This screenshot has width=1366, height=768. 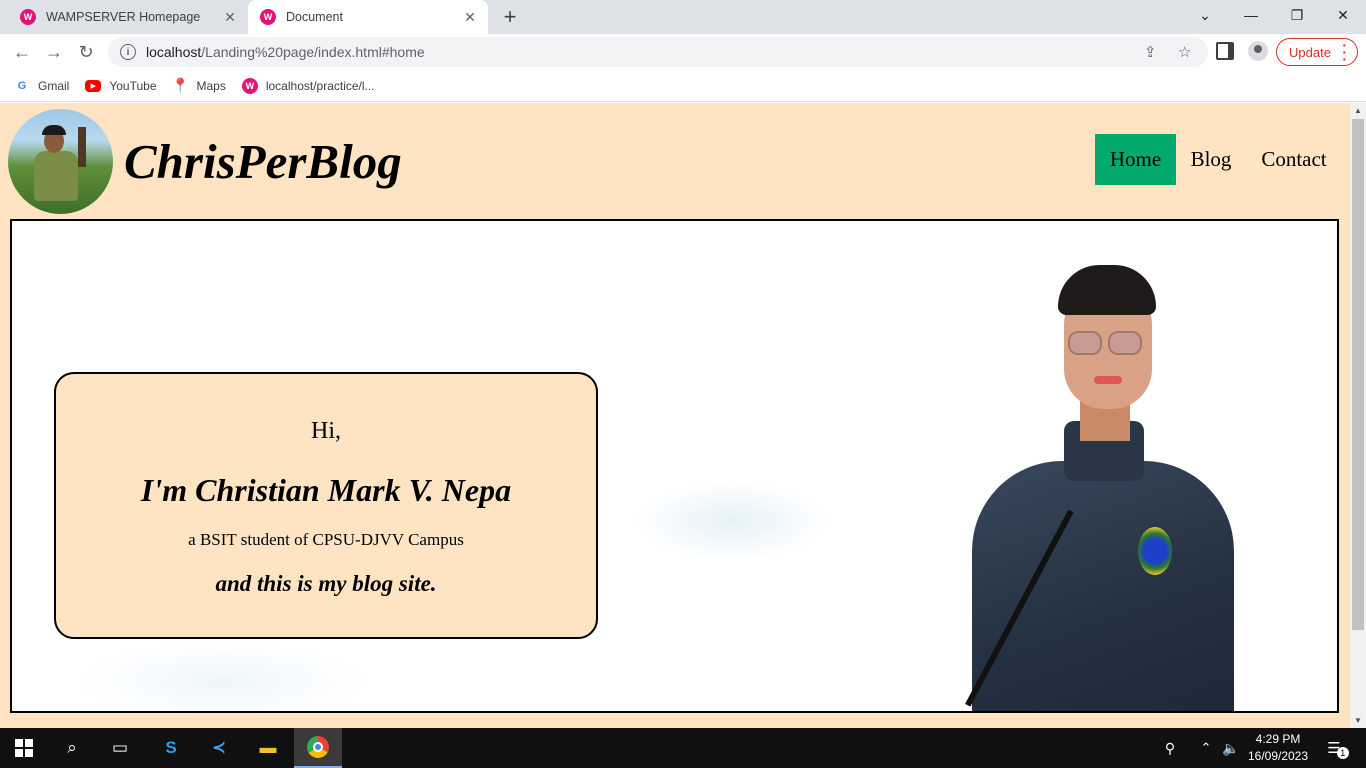 What do you see at coordinates (120, 748) in the screenshot?
I see `task-view-icon: ▭` at bounding box center [120, 748].